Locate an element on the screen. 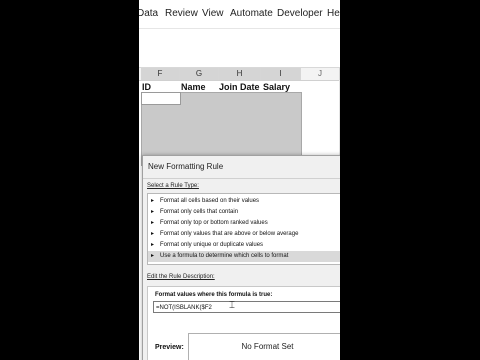  rule-type-item: ▸ Format all cells based on their values is located at coordinates (244, 201).